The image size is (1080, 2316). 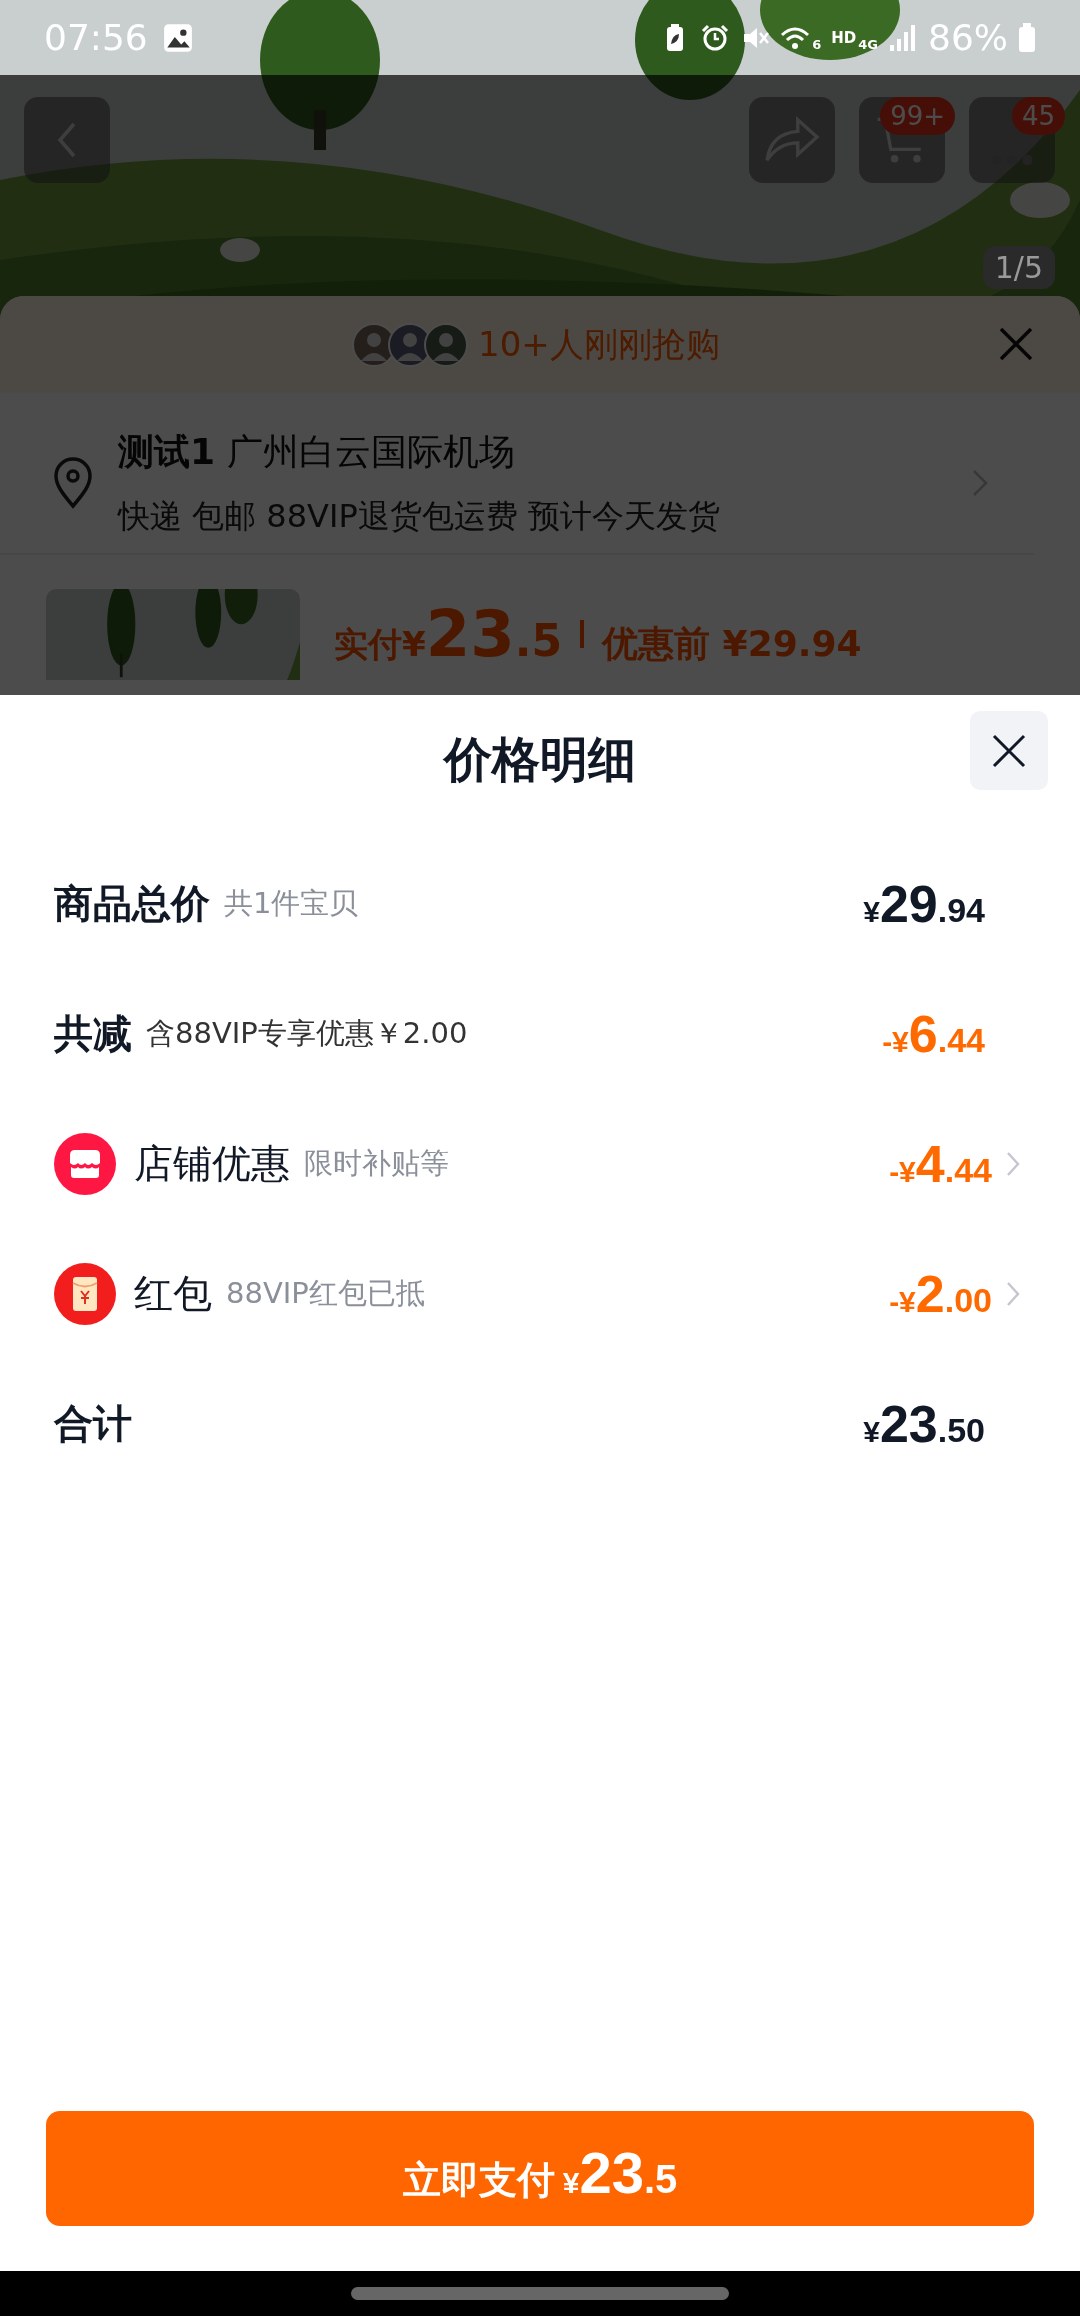 I want to click on row-note: 限时补贴等, so click(x=376, y=1163).